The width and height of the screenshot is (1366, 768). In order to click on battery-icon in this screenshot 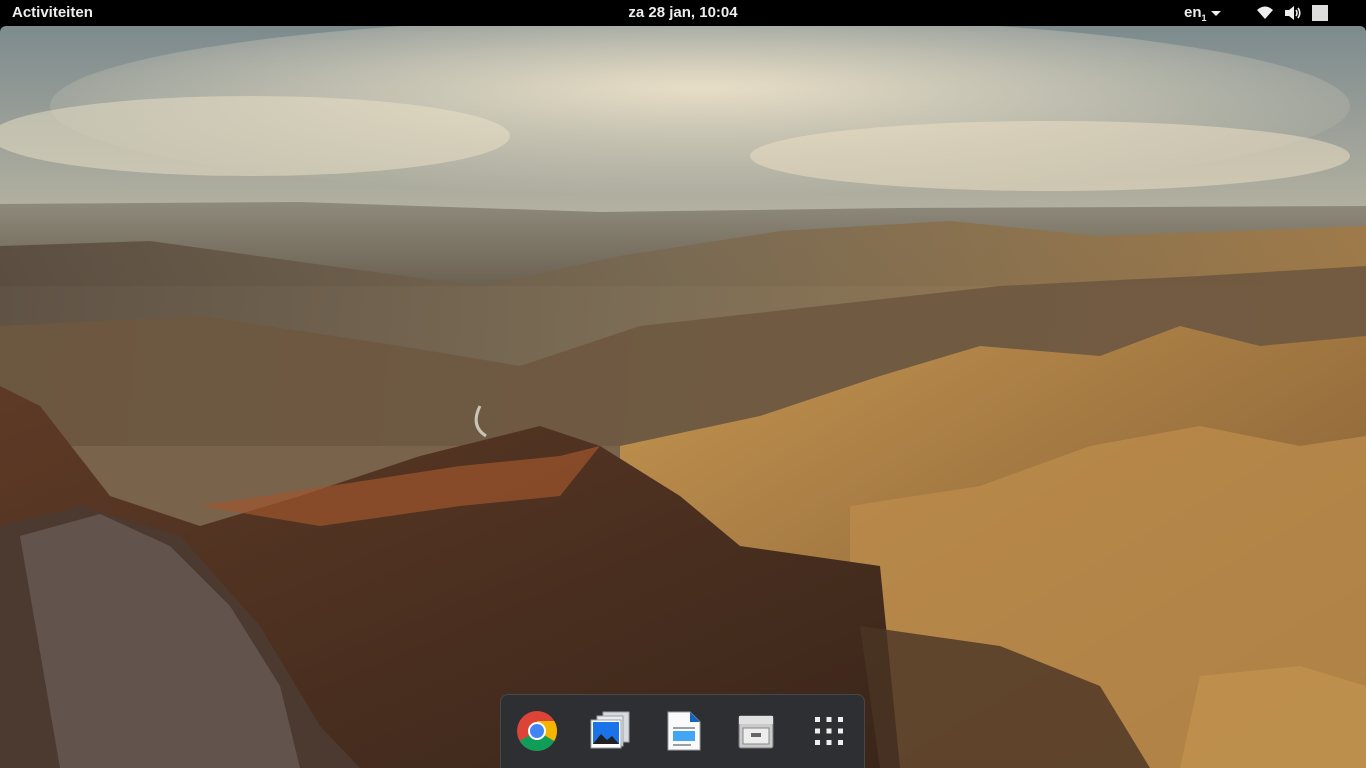, I will do `click(1320, 13)`.